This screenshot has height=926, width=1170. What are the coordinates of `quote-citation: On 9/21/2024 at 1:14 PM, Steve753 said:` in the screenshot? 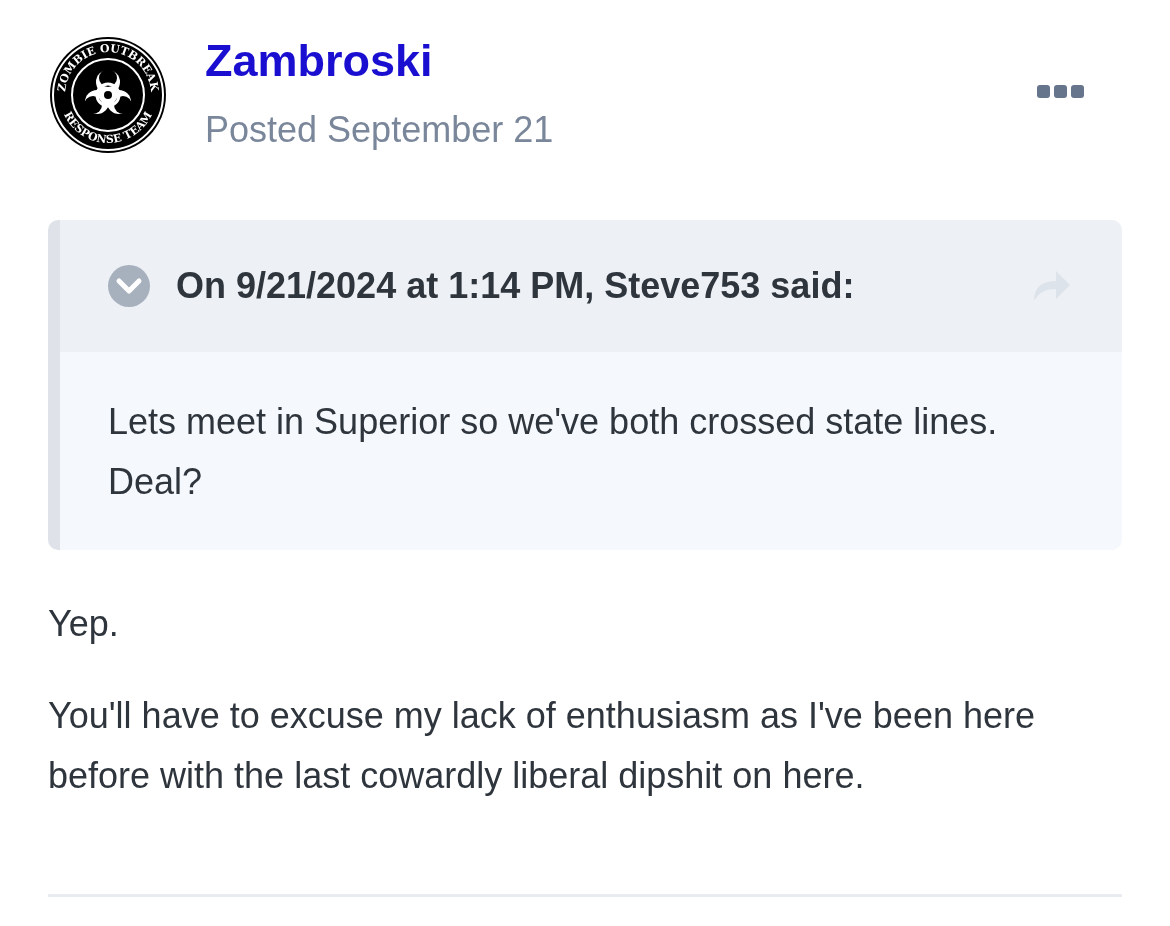 It's located at (516, 286).